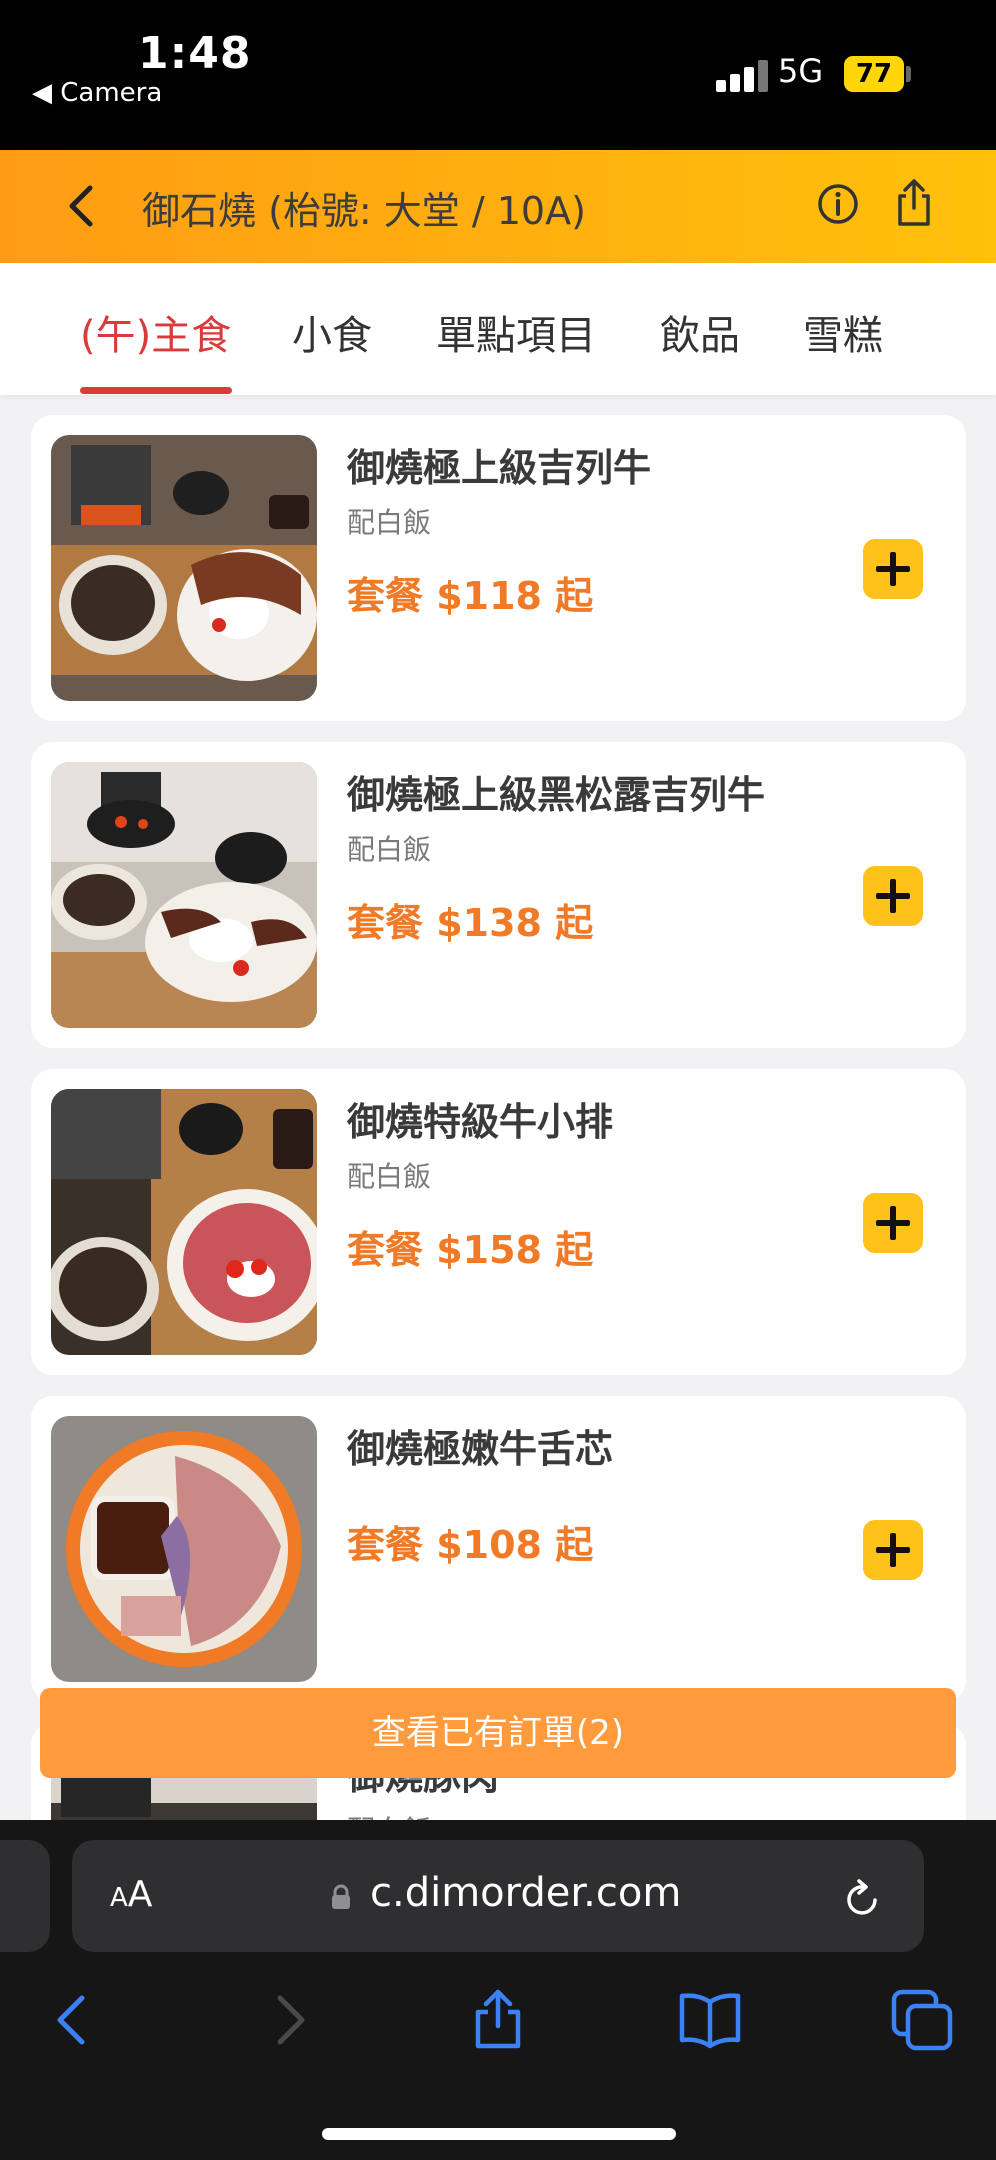 This screenshot has height=2160, width=996. What do you see at coordinates (470, 1250) in the screenshot?
I see `dish-price: 套餐 $158 起` at bounding box center [470, 1250].